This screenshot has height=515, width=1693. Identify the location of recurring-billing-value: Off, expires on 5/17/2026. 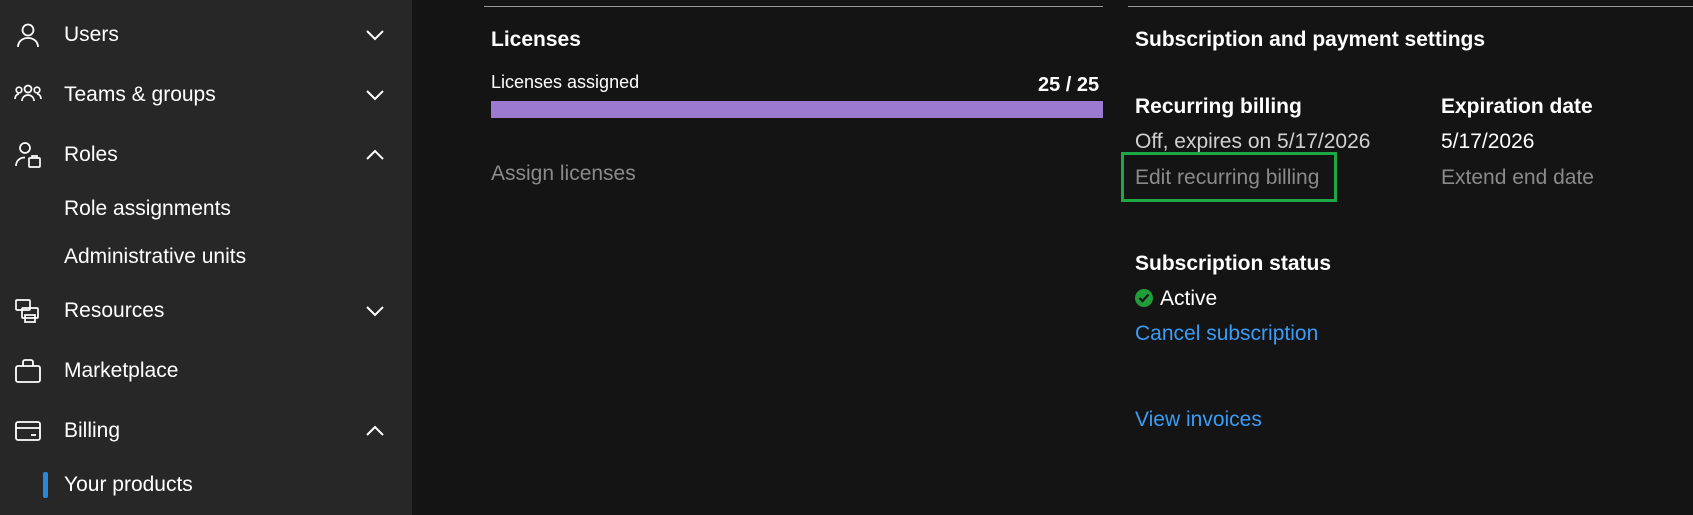
(1253, 141).